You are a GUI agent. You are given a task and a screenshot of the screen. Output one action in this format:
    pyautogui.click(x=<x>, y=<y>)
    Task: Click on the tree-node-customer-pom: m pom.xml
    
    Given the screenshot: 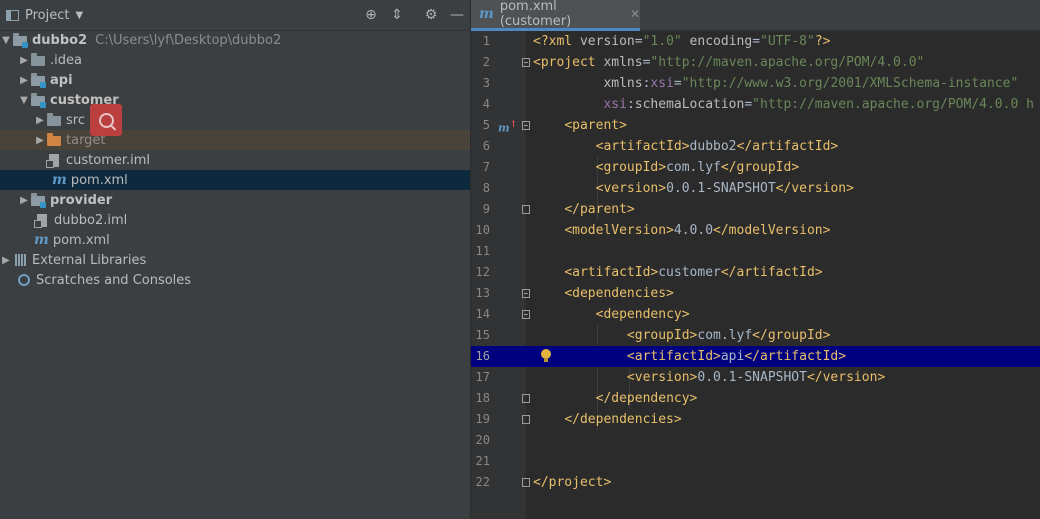 What is the action you would take?
    pyautogui.click(x=235, y=180)
    